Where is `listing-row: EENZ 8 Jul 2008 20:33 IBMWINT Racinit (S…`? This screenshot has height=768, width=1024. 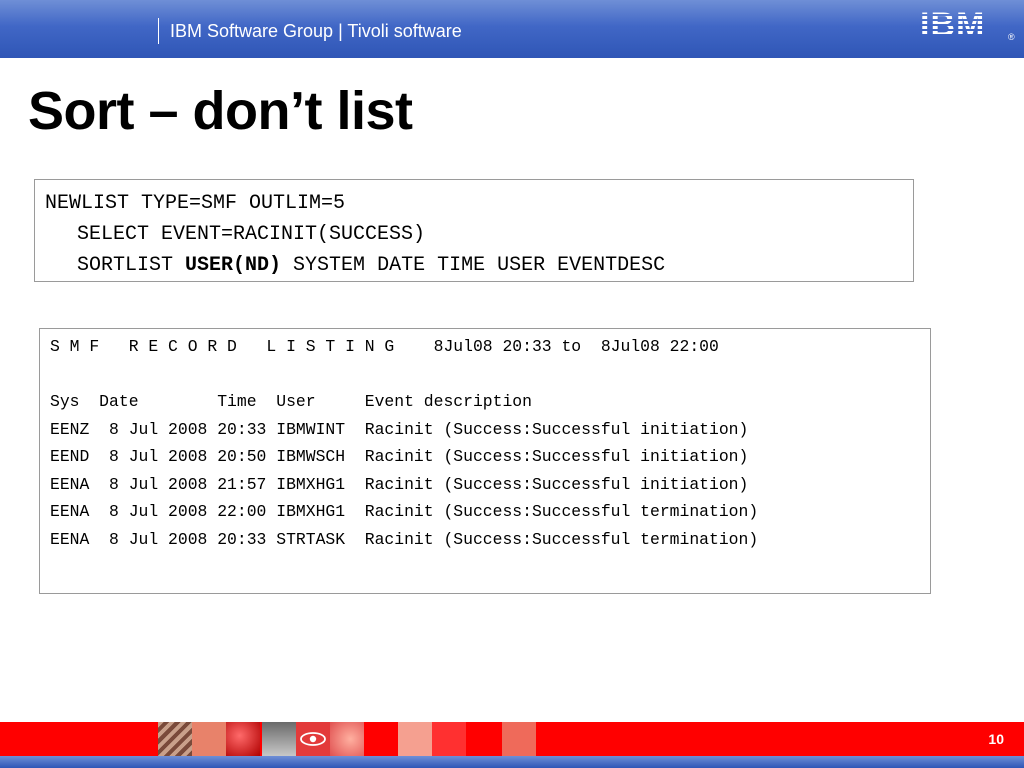 listing-row: EENZ 8 Jul 2008 20:33 IBMWINT Racinit (S… is located at coordinates (399, 429).